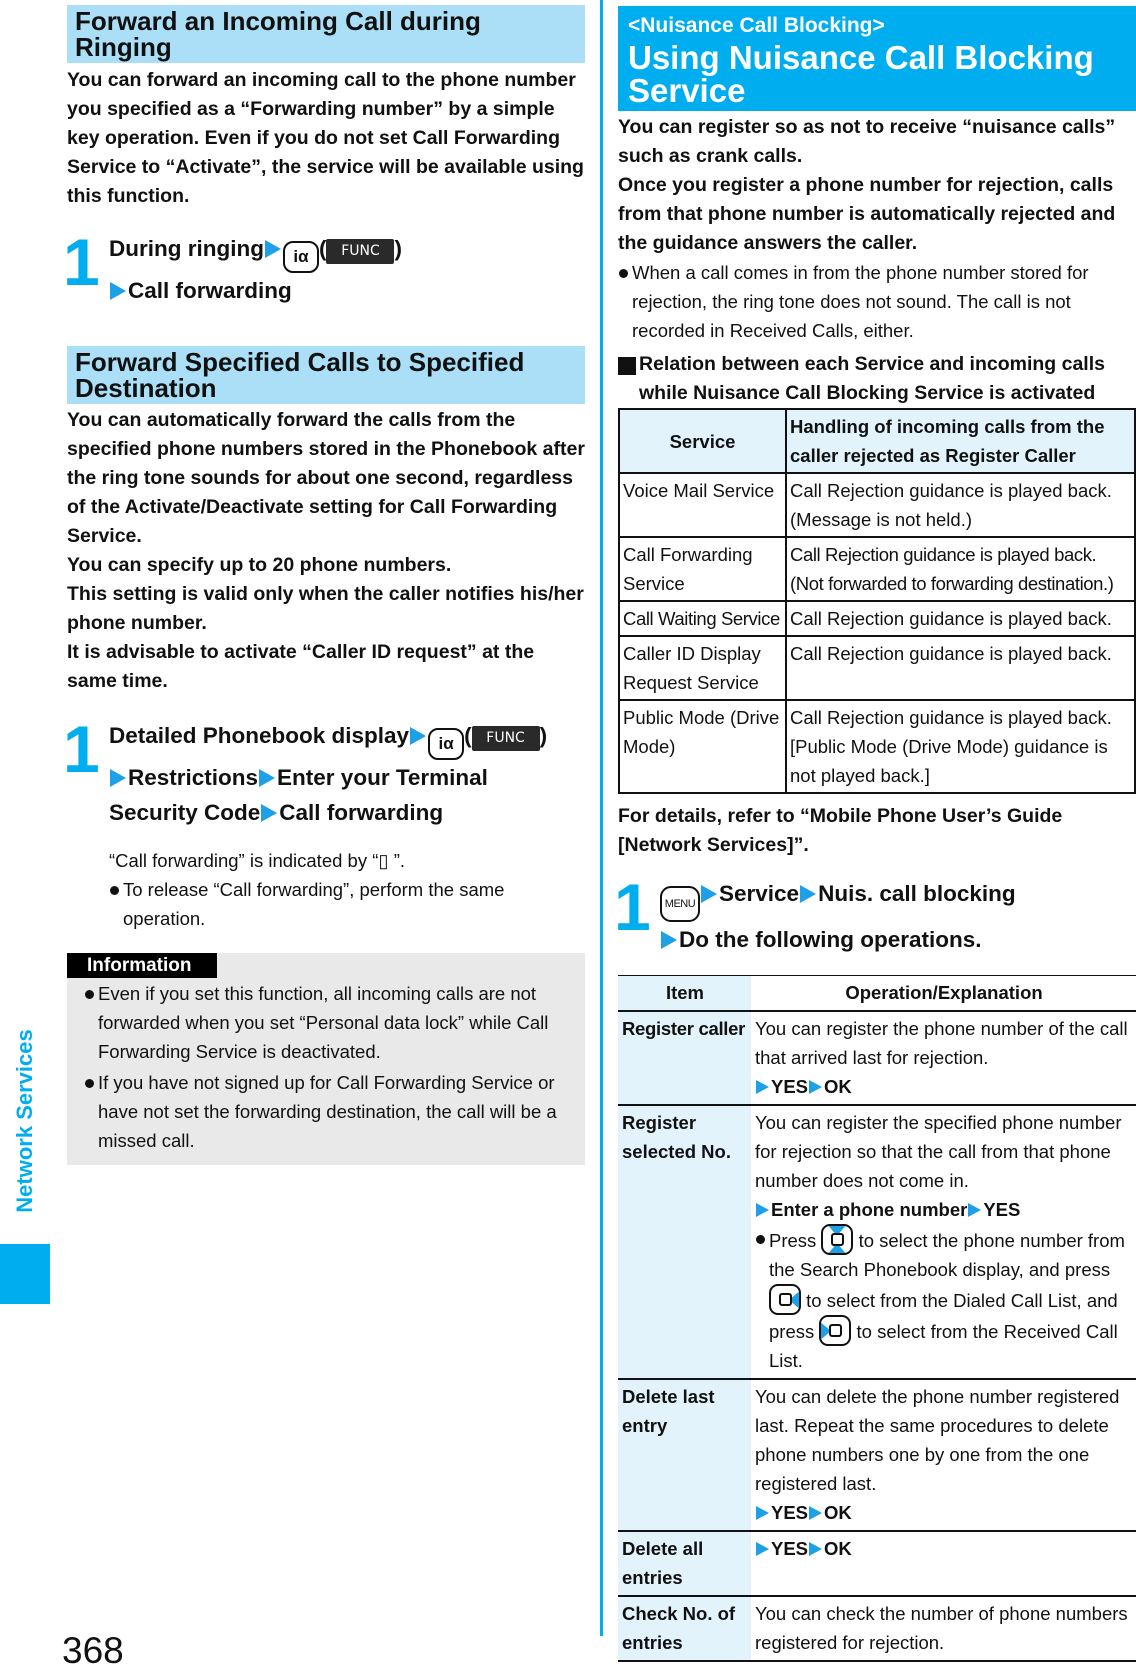  Describe the element at coordinates (347, 812) in the screenshot. I see `step-line: Security Code Call forwarding` at that location.